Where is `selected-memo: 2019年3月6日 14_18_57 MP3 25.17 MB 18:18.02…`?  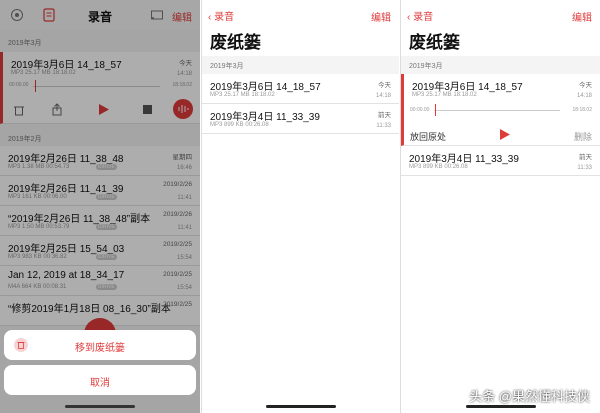
selected-memo: 2019年3月6日 14_18_57 MP3 25.17 MB 18:18.02… is located at coordinates (500, 110).